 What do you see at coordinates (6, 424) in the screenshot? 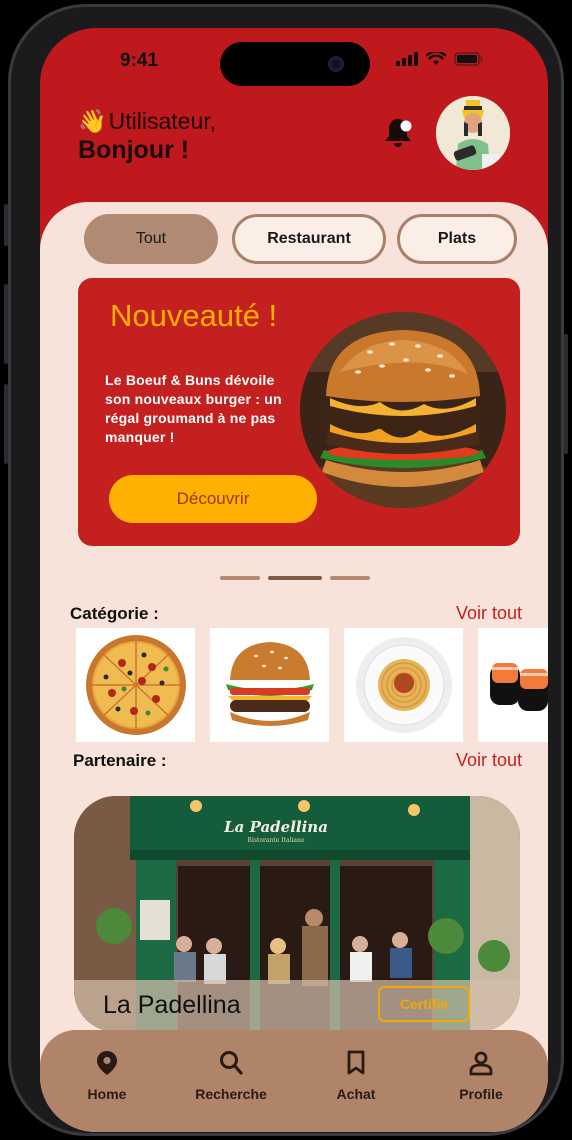
I see `volume-down-button` at bounding box center [6, 424].